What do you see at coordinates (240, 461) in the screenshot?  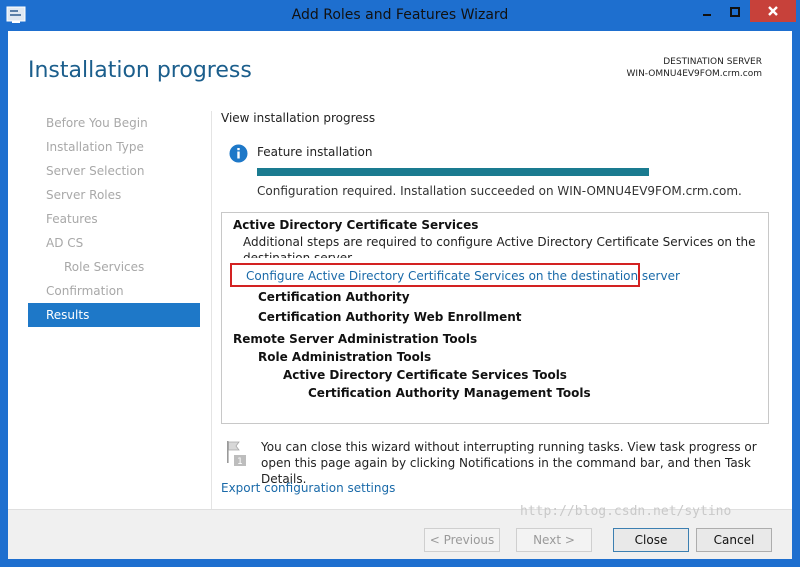 I see `flag-badge: 1` at bounding box center [240, 461].